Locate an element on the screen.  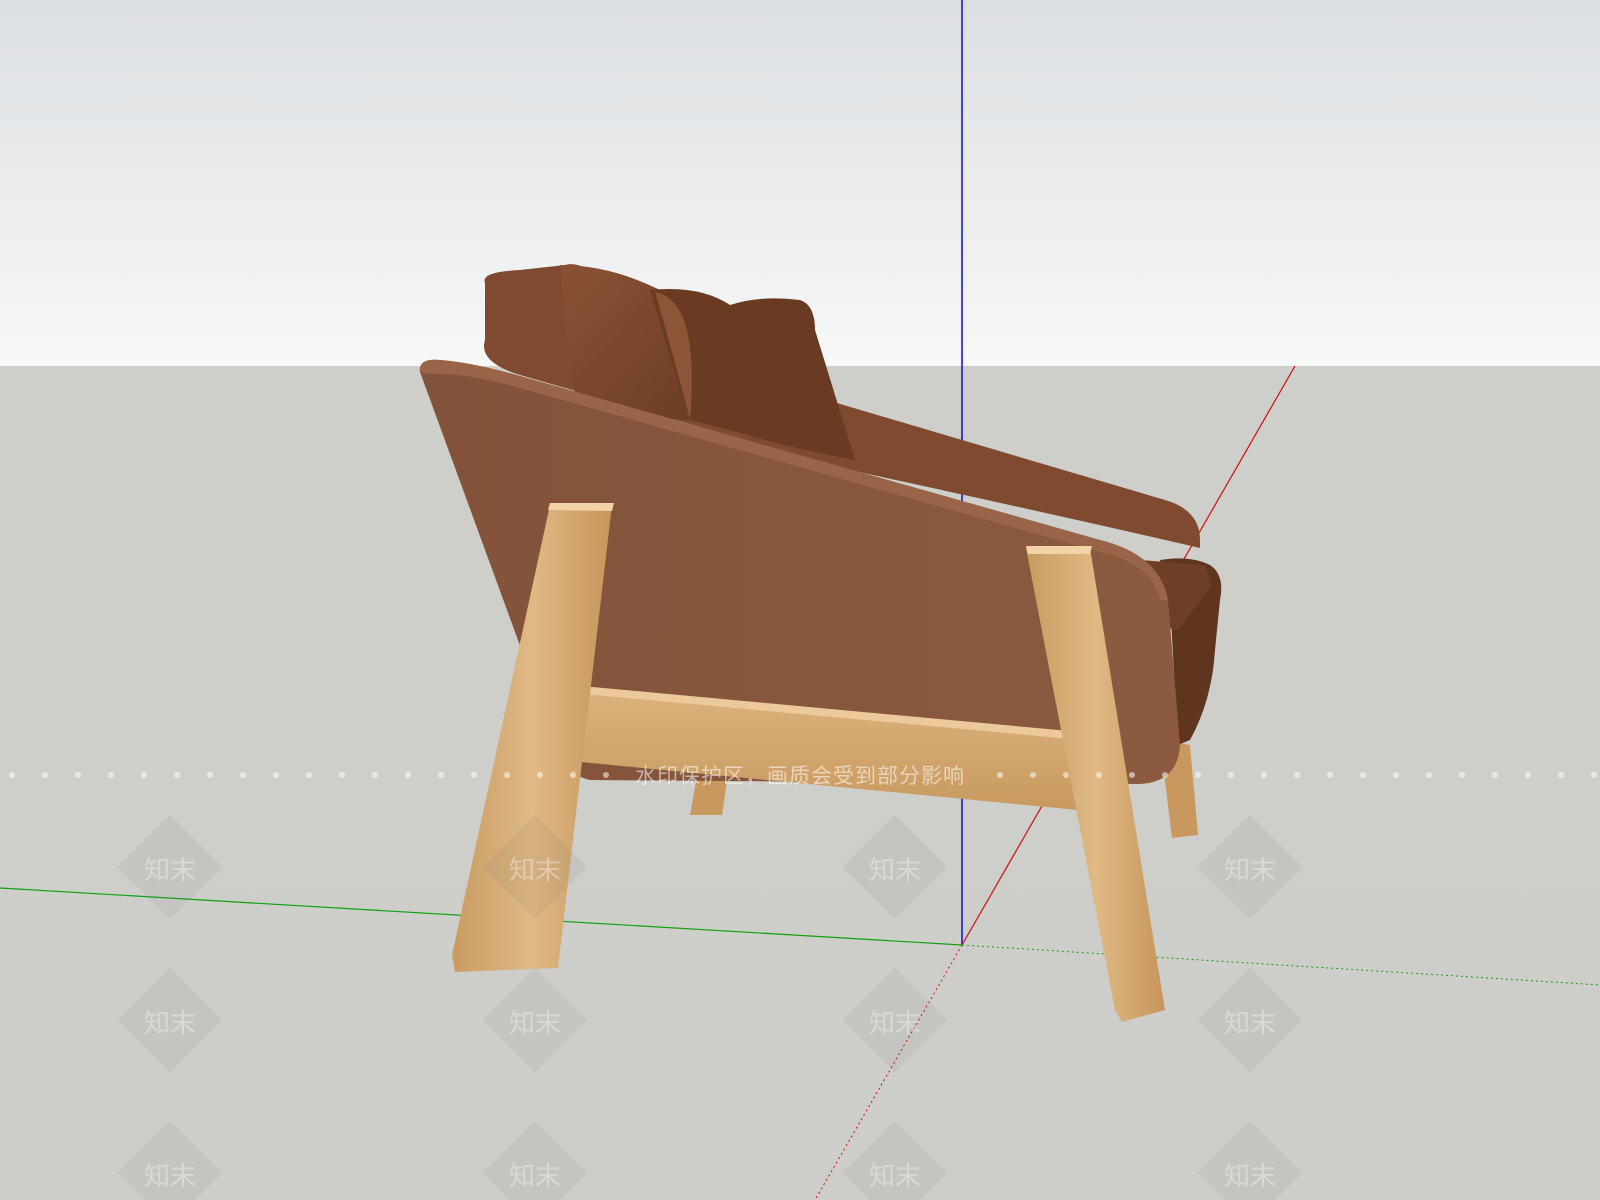
front-right-leg-top is located at coordinates (1059, 550).